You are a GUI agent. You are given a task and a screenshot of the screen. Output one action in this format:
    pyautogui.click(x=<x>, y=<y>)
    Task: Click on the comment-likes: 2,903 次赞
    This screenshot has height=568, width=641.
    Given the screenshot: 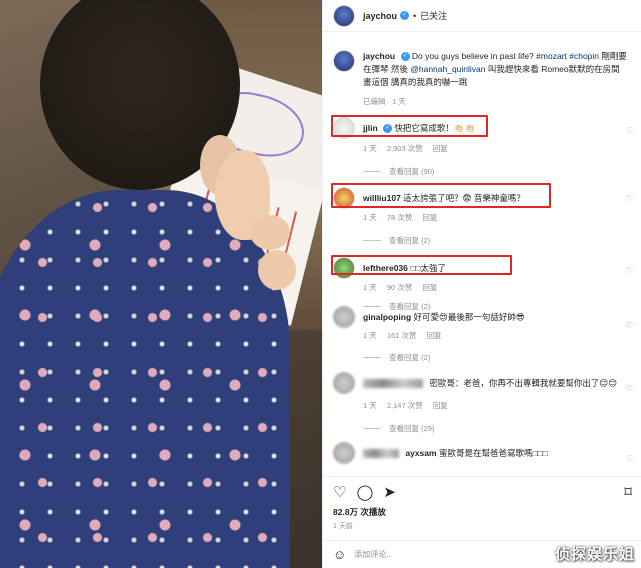 What is the action you would take?
    pyautogui.click(x=404, y=148)
    